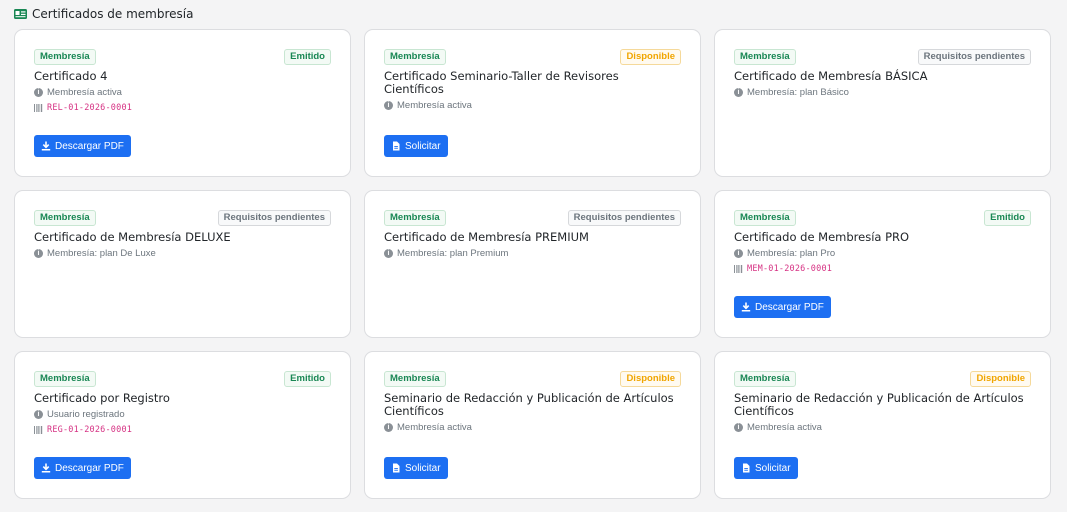  Describe the element at coordinates (798, 92) in the screenshot. I see `meta-text: Membresía: plan Básico` at that location.